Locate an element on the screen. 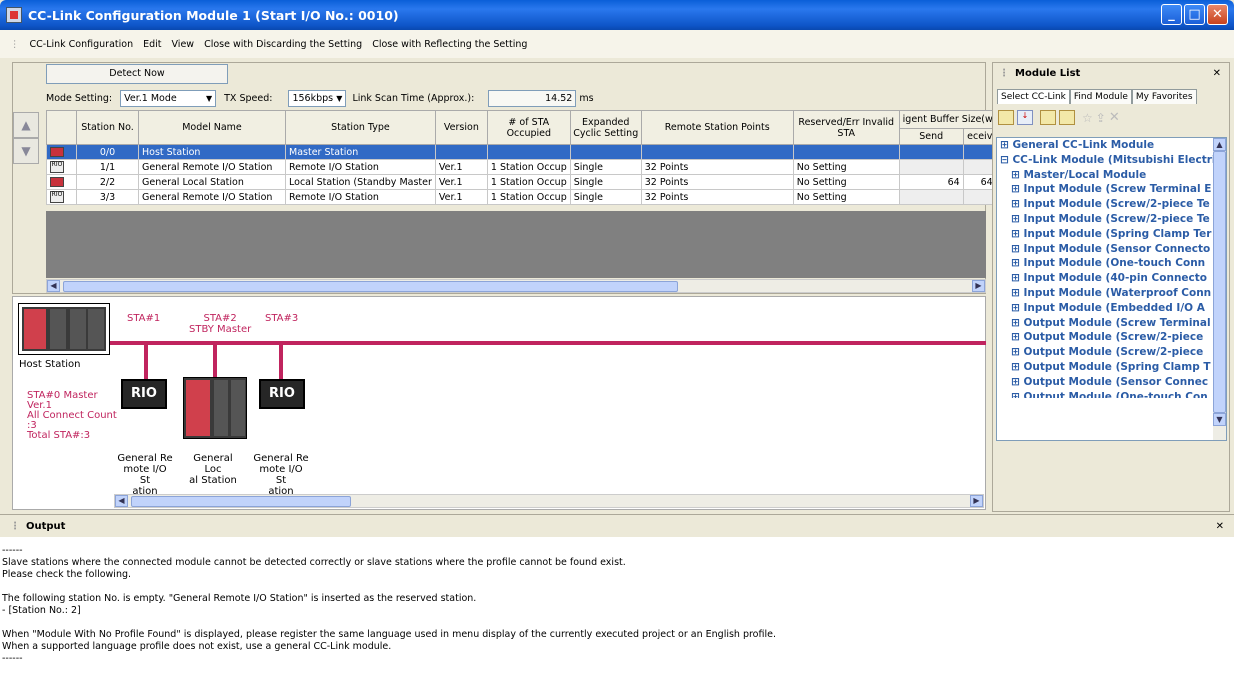  menu-view: View is located at coordinates (183, 44).